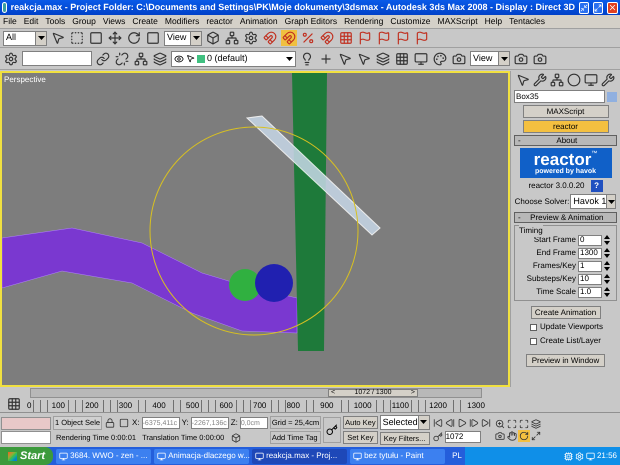 The image size is (620, 465). Describe the element at coordinates (565, 217) in the screenshot. I see `rollout-header: - Preview & Animation` at that location.